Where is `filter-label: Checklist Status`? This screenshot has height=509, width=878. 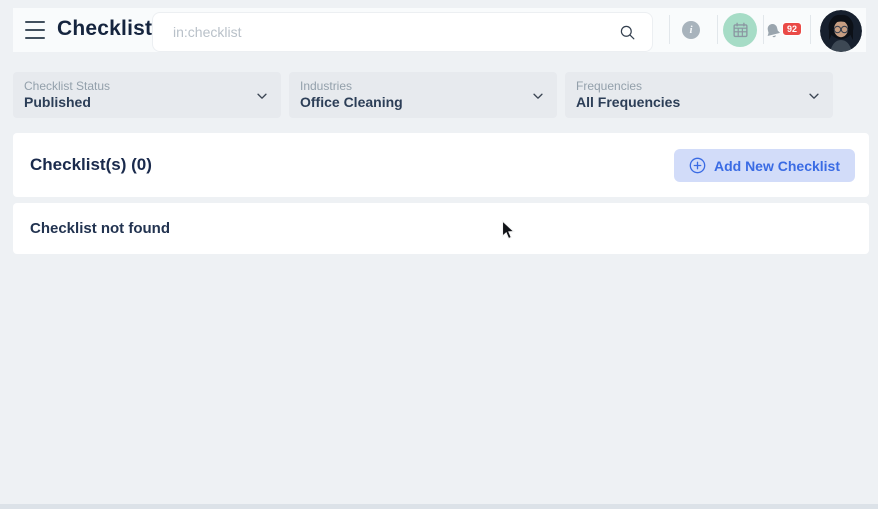
filter-label: Checklist Status is located at coordinates (67, 86).